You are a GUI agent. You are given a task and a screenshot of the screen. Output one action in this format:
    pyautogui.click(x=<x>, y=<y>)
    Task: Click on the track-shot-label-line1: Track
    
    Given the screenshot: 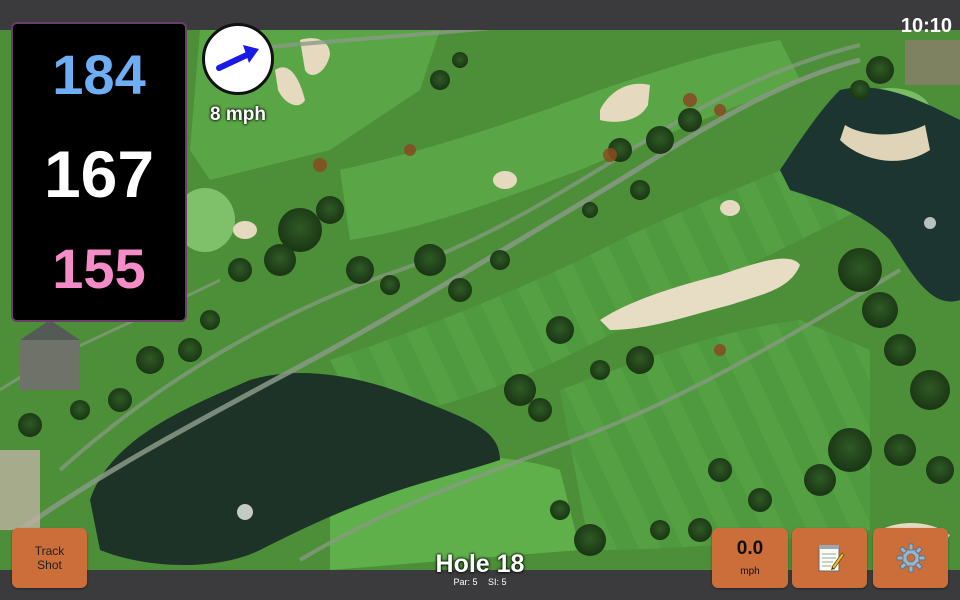 What is the action you would take?
    pyautogui.click(x=49, y=551)
    